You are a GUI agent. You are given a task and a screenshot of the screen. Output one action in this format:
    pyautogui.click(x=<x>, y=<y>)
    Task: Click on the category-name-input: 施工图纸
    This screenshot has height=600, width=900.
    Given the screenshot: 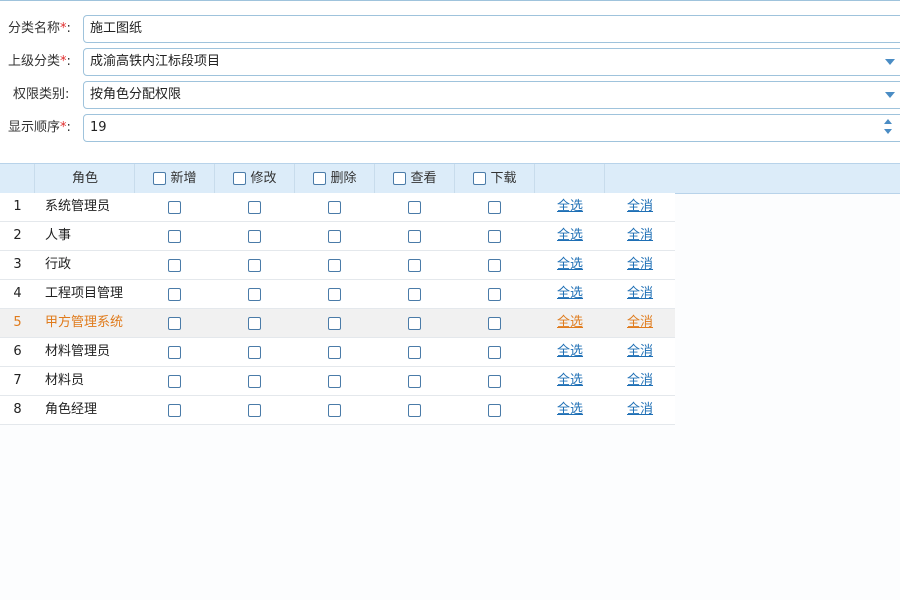 What is the action you would take?
    pyautogui.click(x=491, y=29)
    